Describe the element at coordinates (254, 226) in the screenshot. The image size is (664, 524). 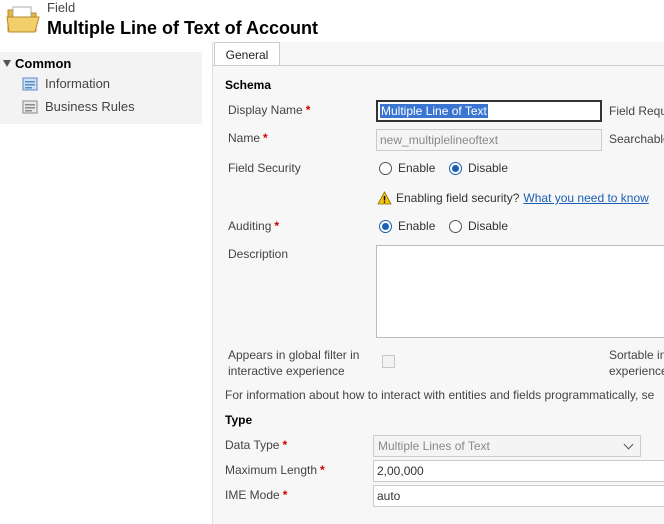
I see `auditing-label: Auditing *` at that location.